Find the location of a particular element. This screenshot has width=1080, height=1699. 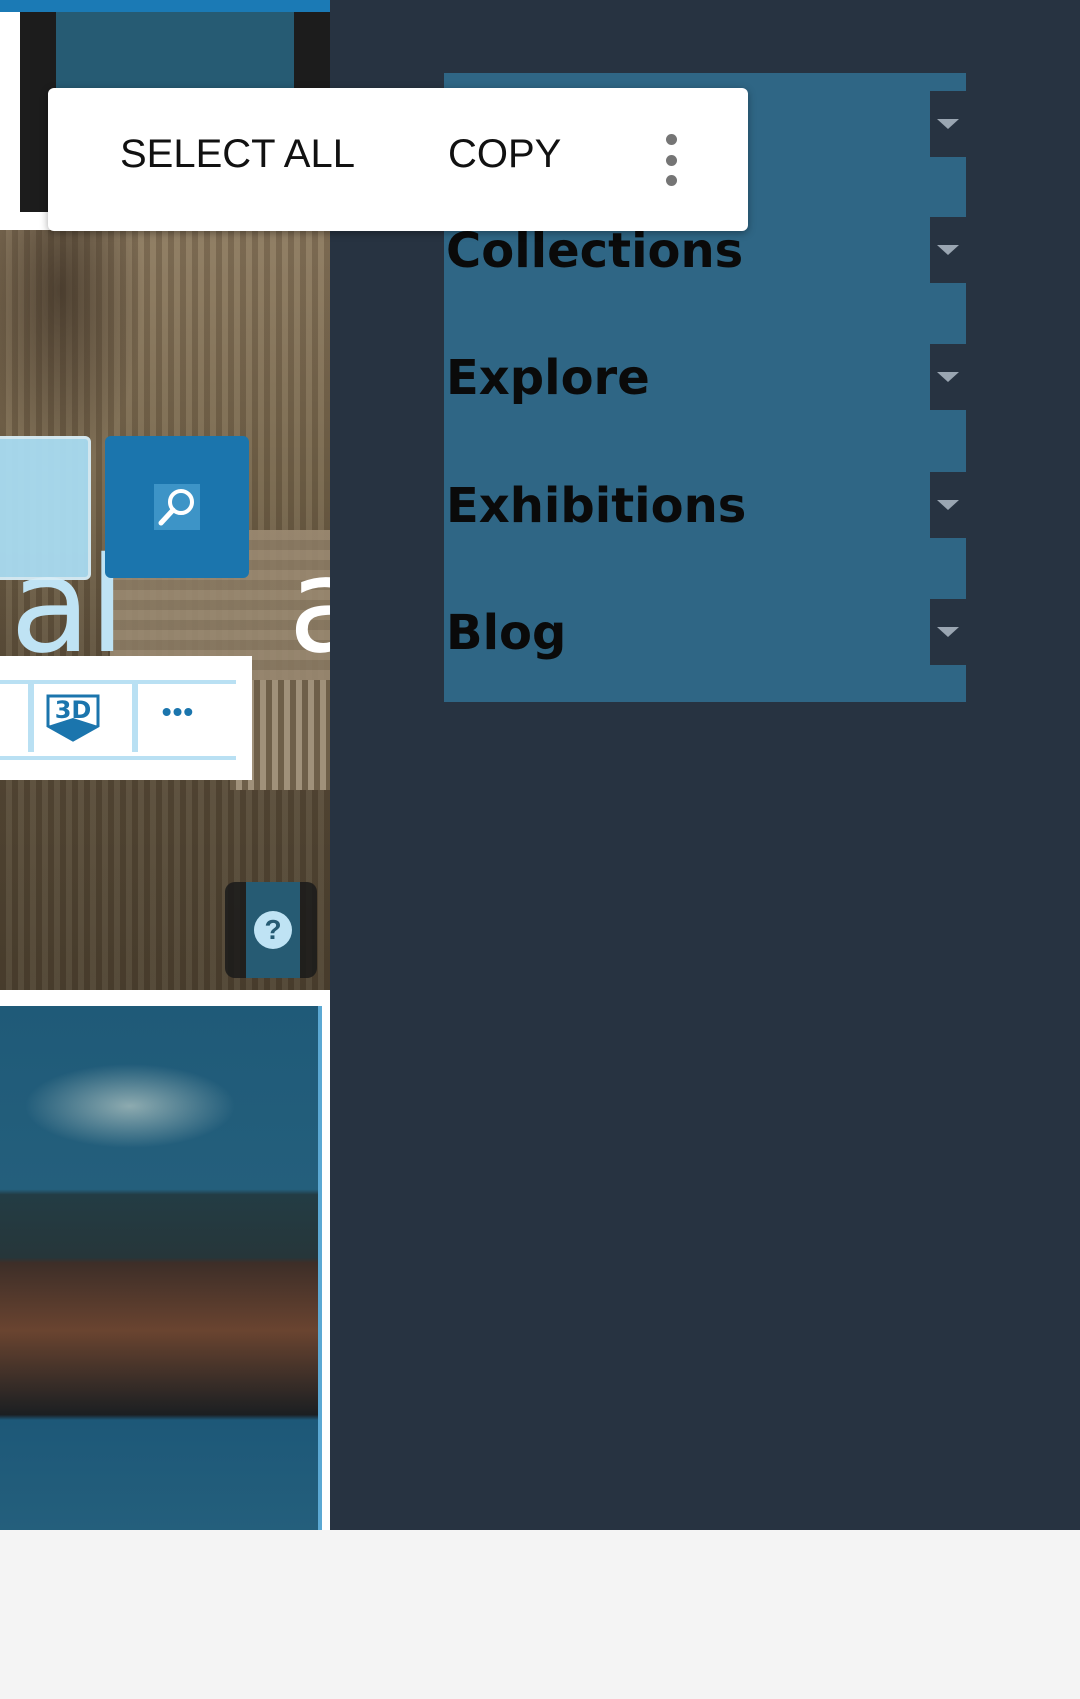

help-icon: ? is located at coordinates (273, 930).